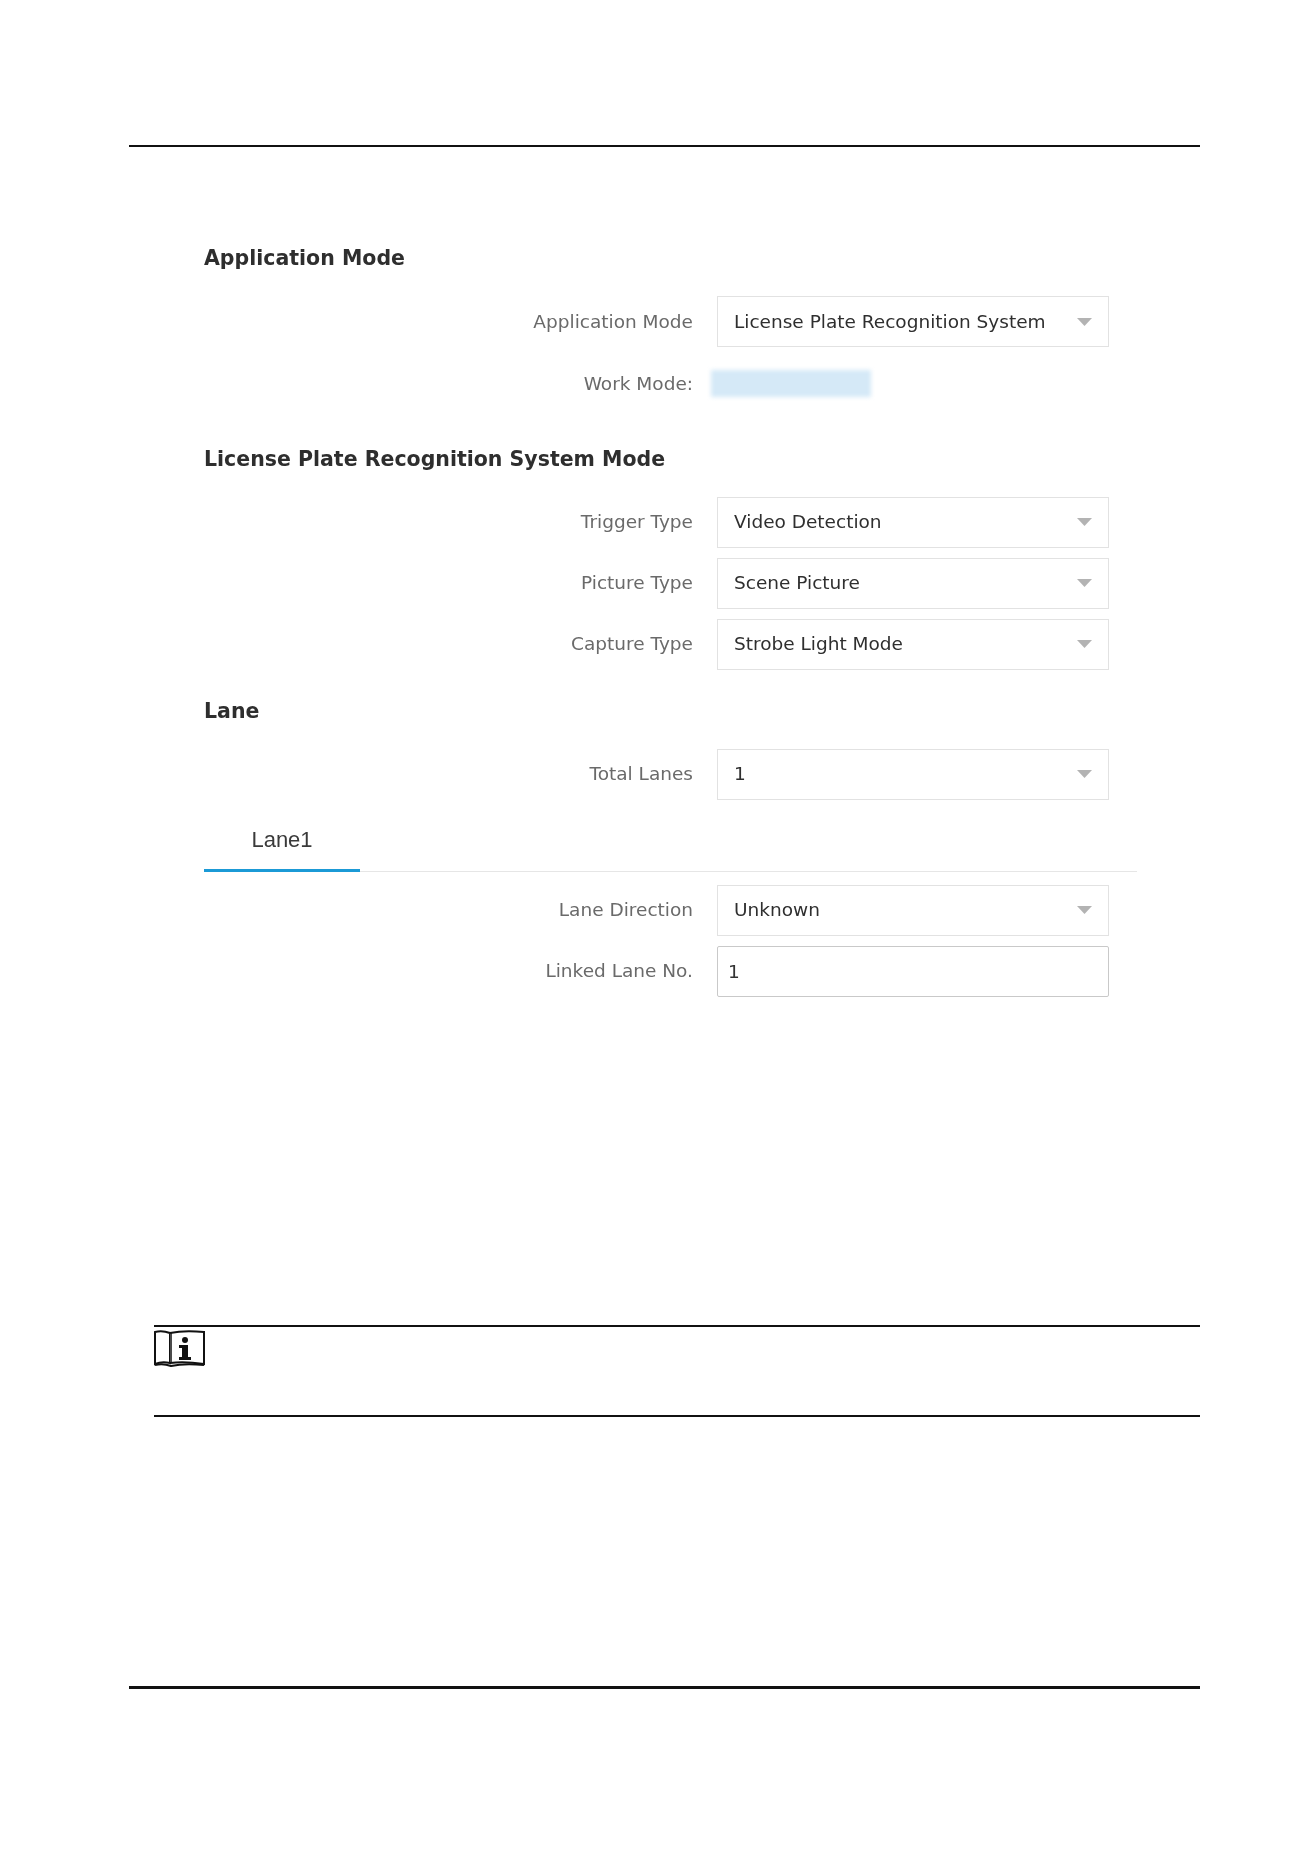 The height and width of the screenshot is (1873, 1313). Describe the element at coordinates (612, 321) in the screenshot. I see `field-label: Application Mode` at that location.